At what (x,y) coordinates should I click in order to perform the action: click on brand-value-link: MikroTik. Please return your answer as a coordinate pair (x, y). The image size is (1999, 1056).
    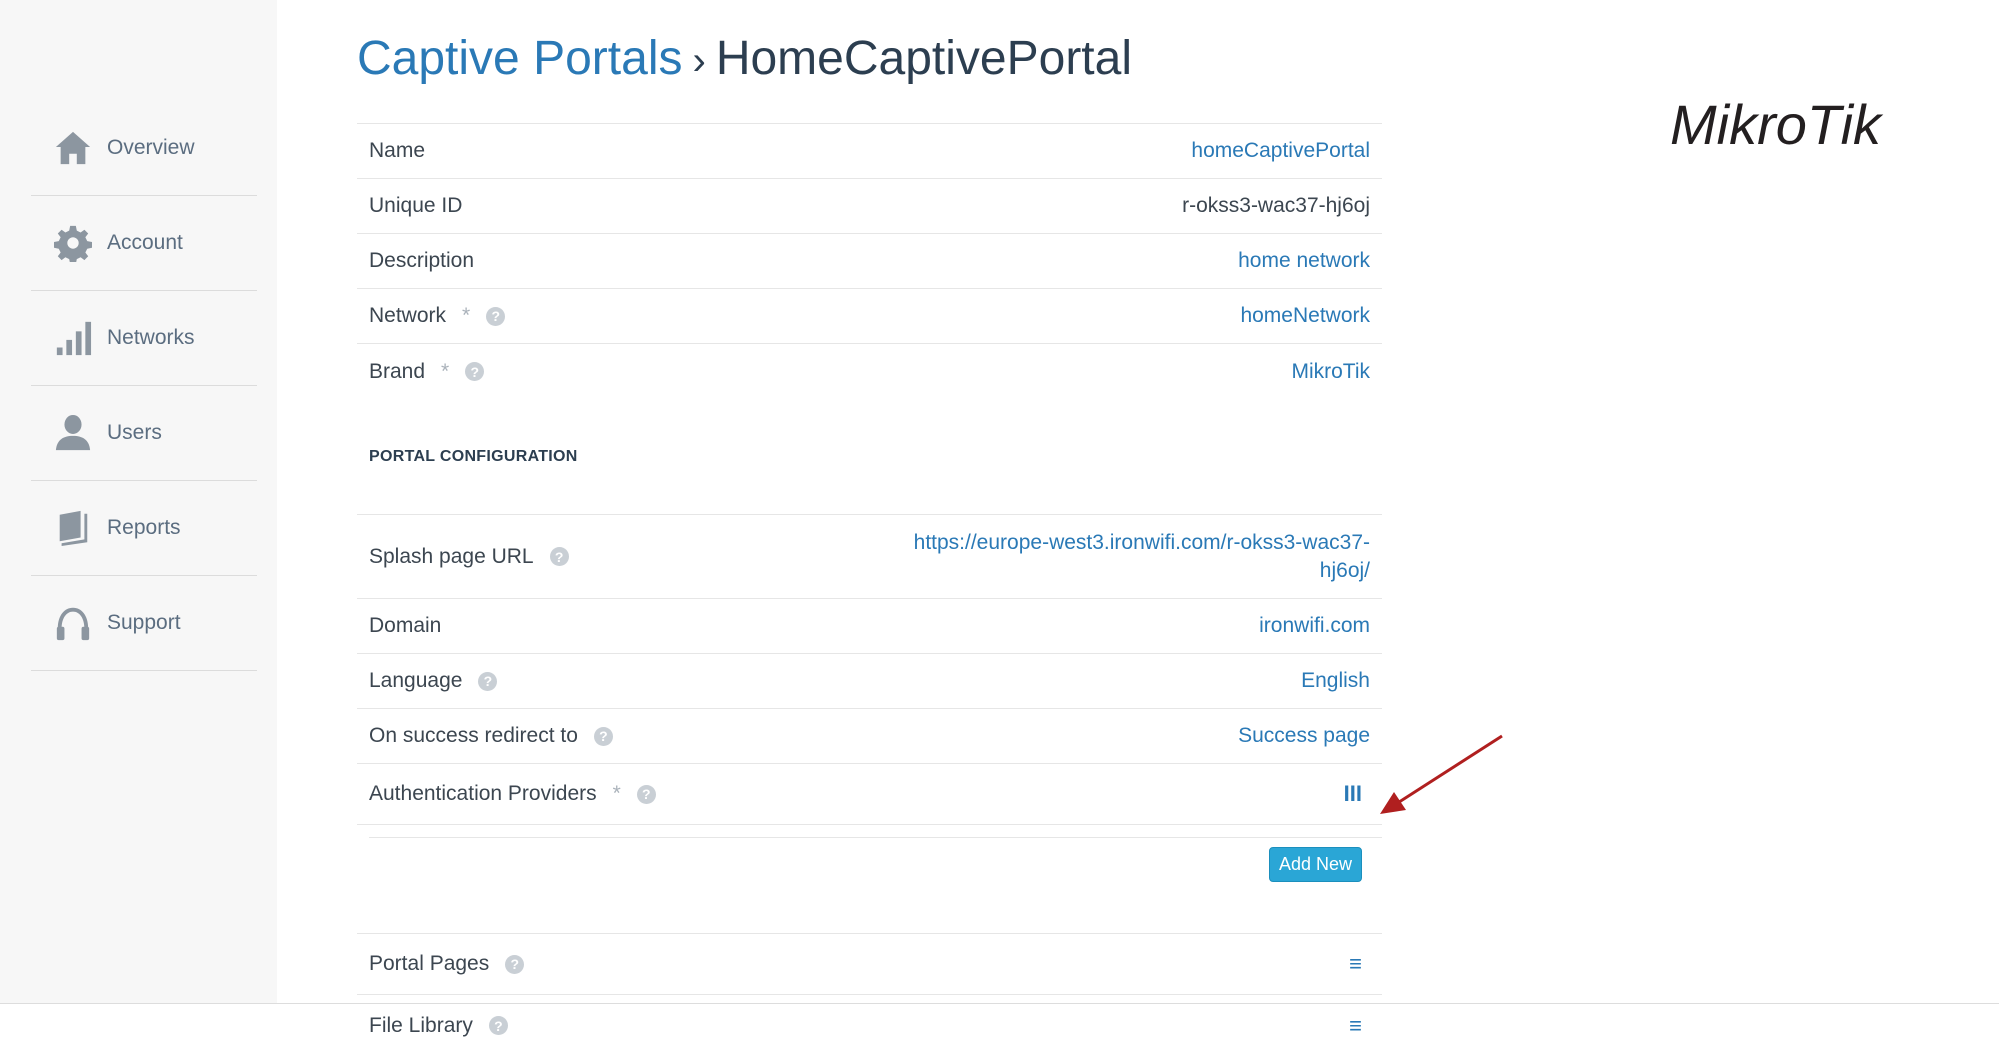
    Looking at the image, I should click on (1330, 372).